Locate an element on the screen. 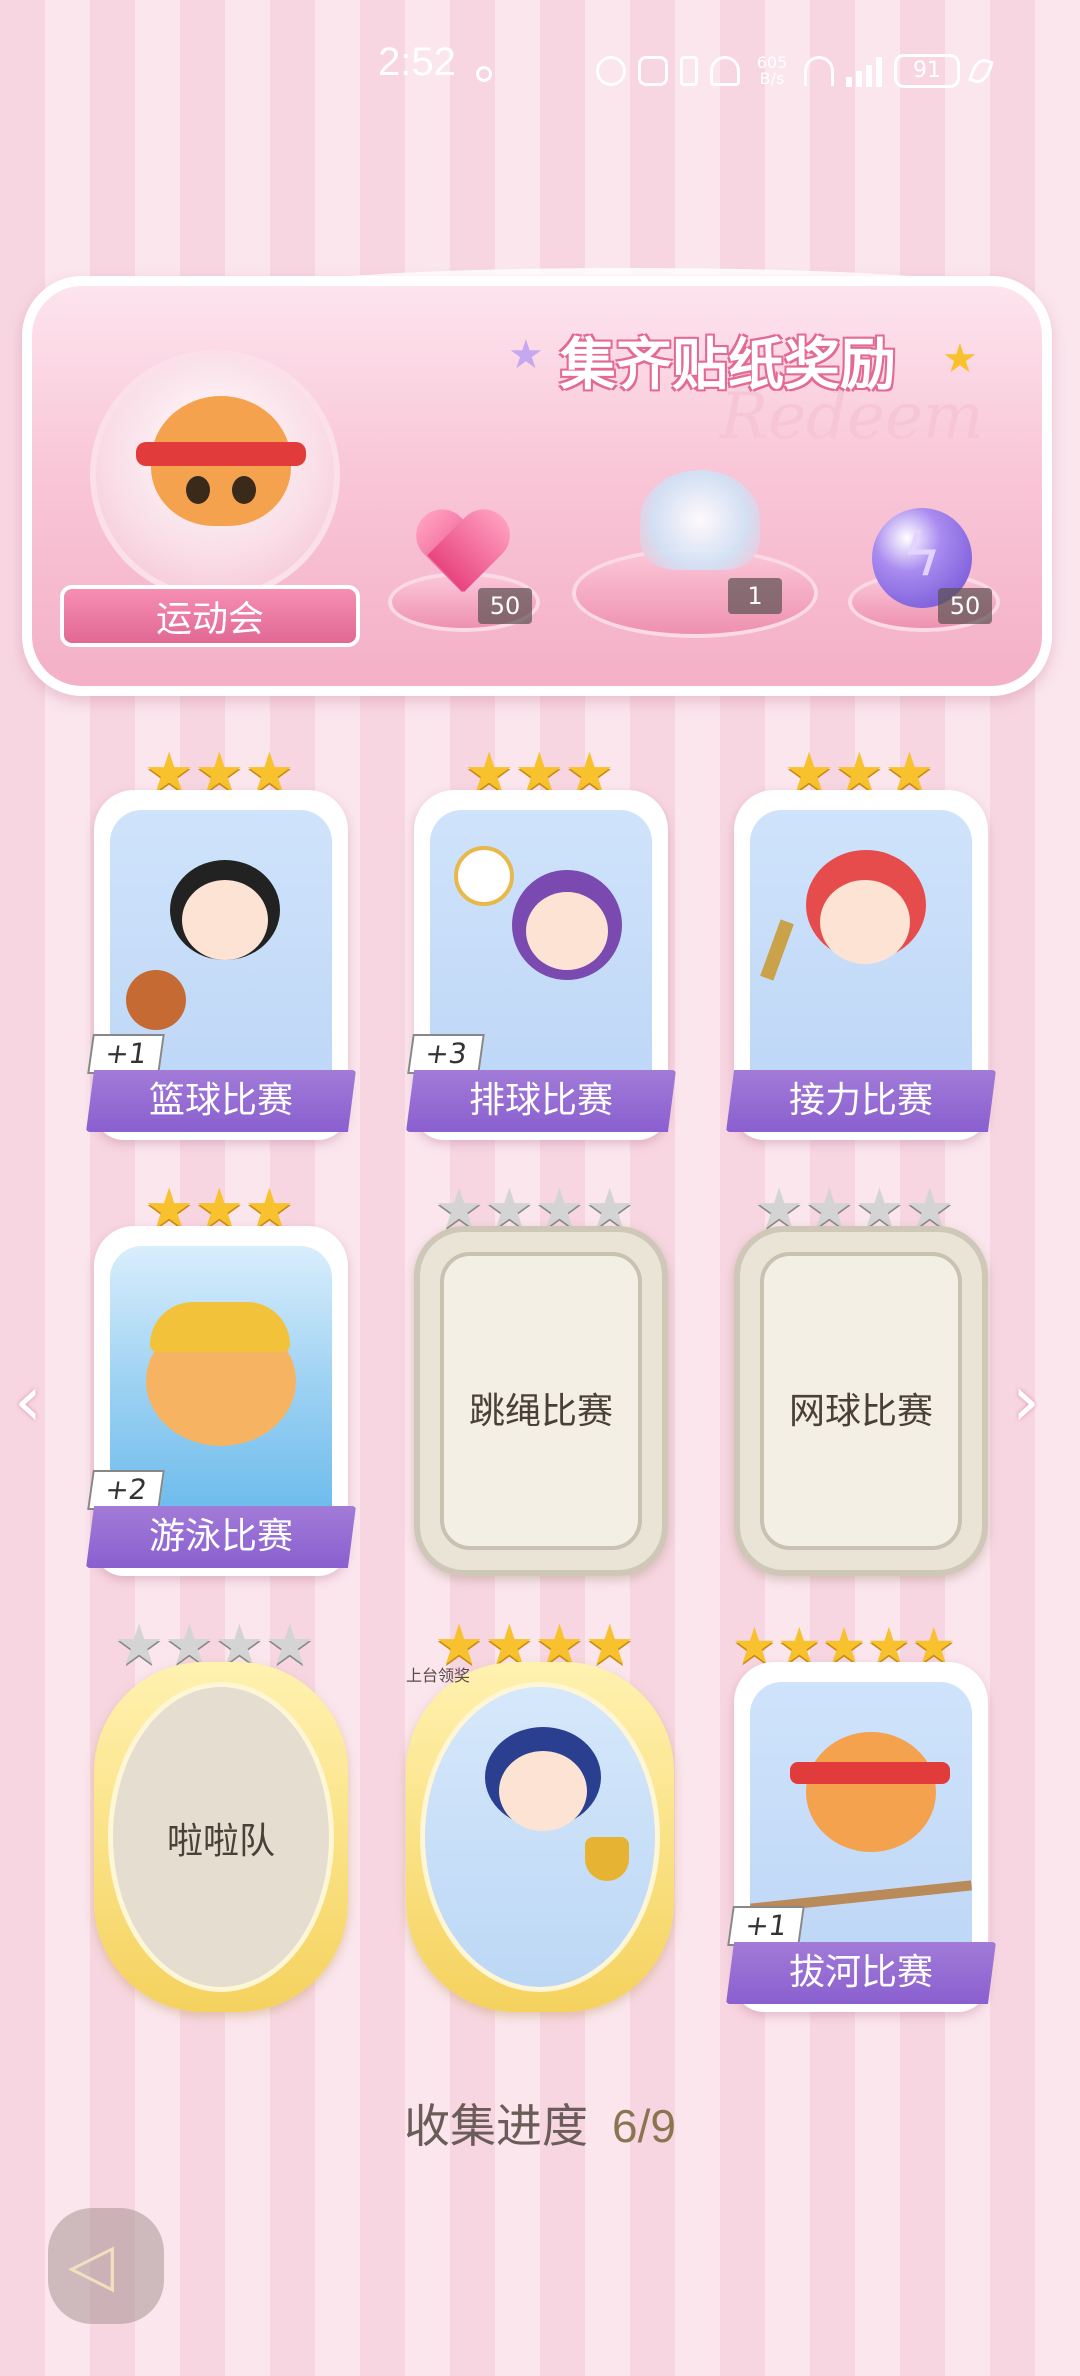 Image resolution: width=1080 pixels, height=2376 pixels. back-arrow-icon: ◁ is located at coordinates (91, 2265).